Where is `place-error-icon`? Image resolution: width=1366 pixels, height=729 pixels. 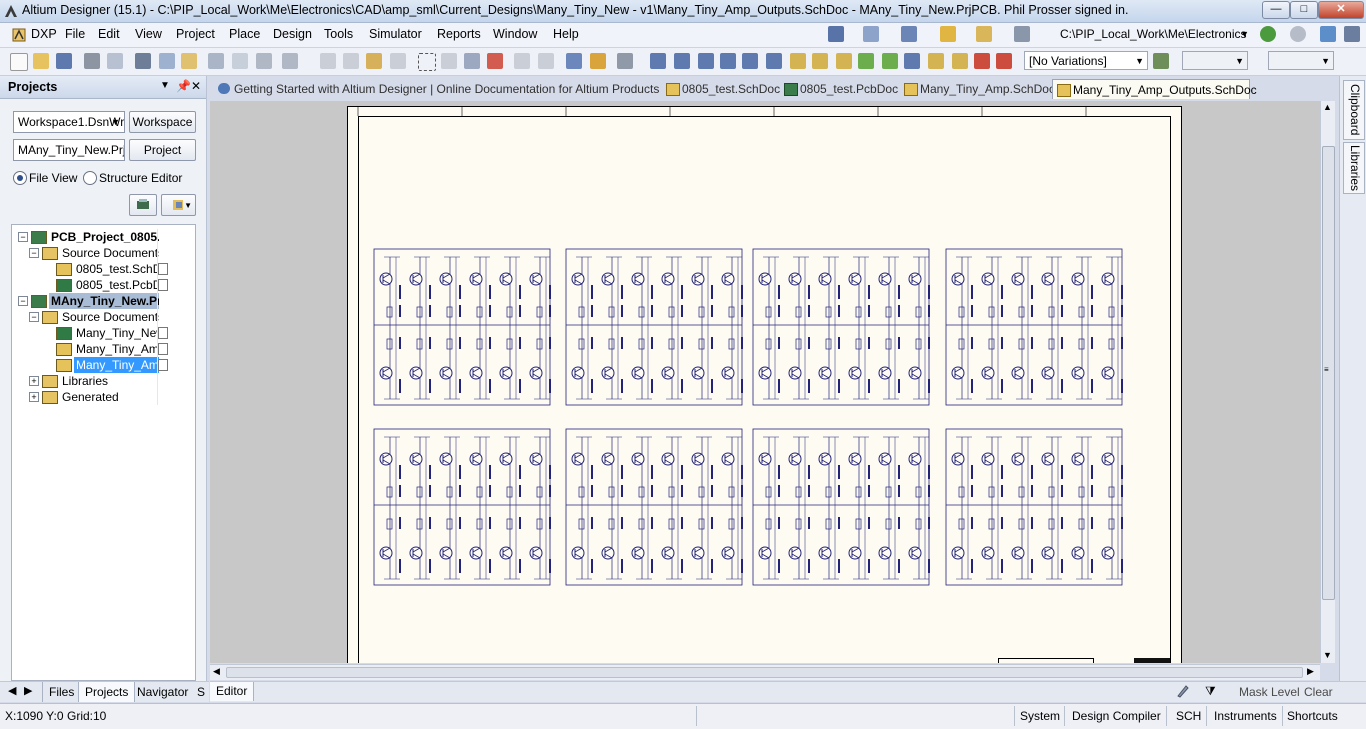
place-error-icon is located at coordinates (982, 61).